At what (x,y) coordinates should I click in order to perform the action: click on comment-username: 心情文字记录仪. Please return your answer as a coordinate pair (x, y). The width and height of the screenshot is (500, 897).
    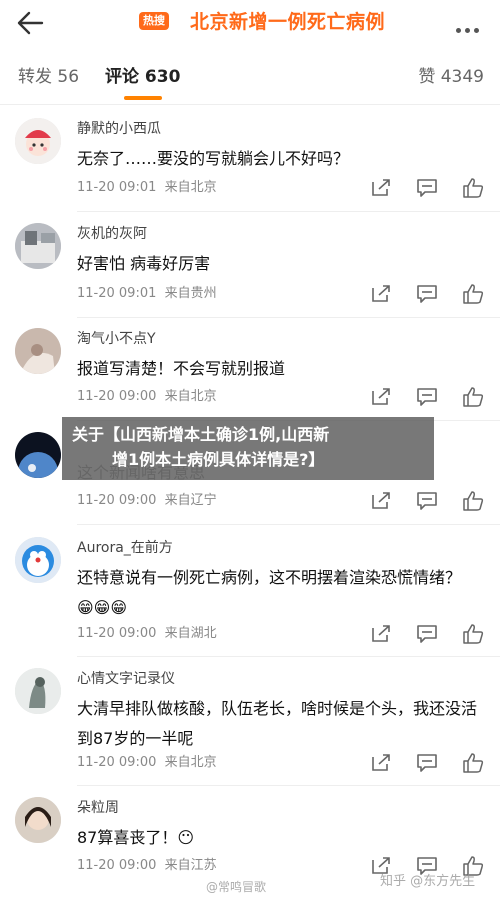
    Looking at the image, I should click on (126, 679).